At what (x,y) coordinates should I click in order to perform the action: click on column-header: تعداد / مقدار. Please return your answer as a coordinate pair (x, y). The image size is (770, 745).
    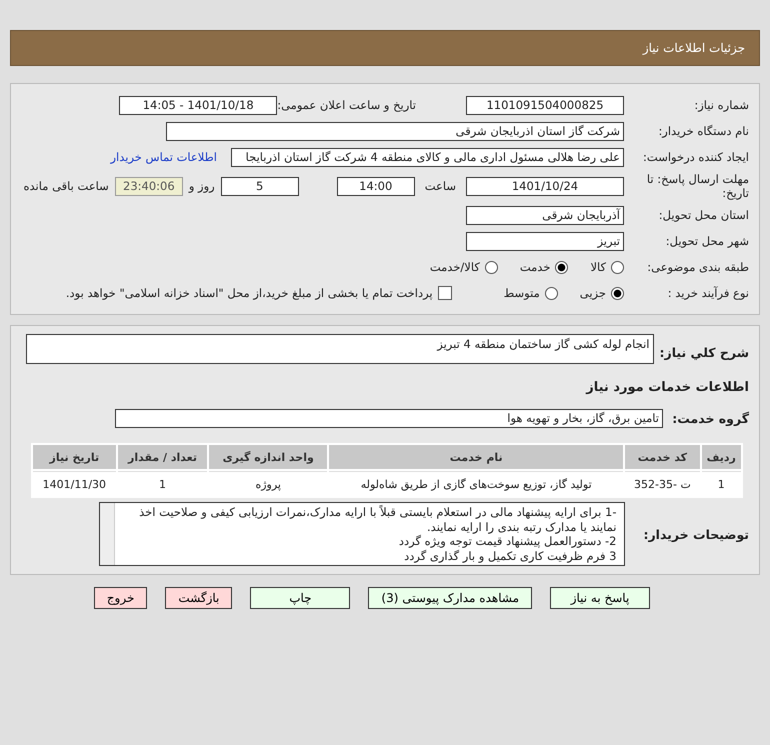
    Looking at the image, I should click on (163, 457).